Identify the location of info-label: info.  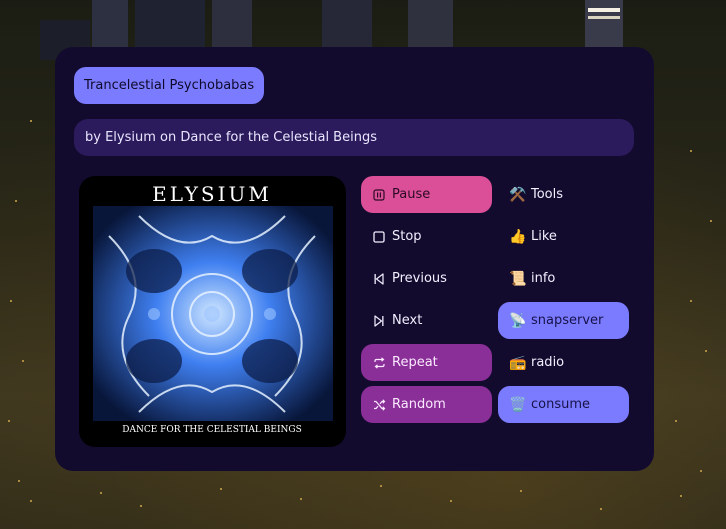
(543, 278).